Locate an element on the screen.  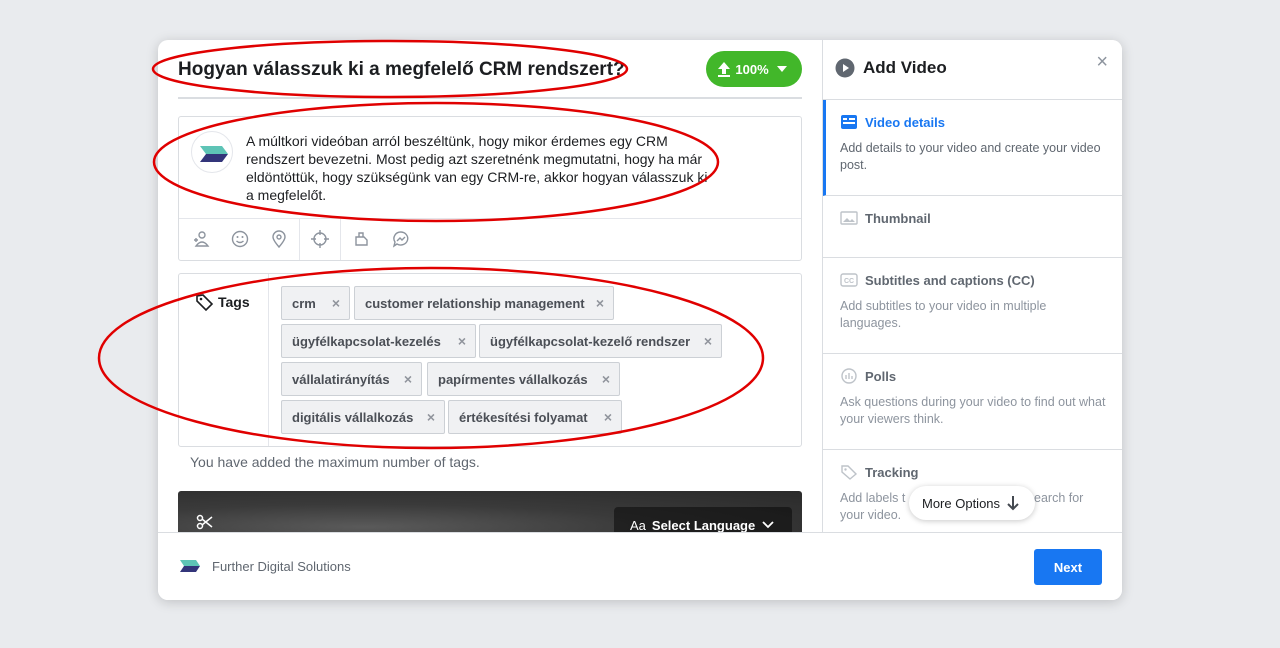
video-preview: Aa Select Language is located at coordinates (490, 511).